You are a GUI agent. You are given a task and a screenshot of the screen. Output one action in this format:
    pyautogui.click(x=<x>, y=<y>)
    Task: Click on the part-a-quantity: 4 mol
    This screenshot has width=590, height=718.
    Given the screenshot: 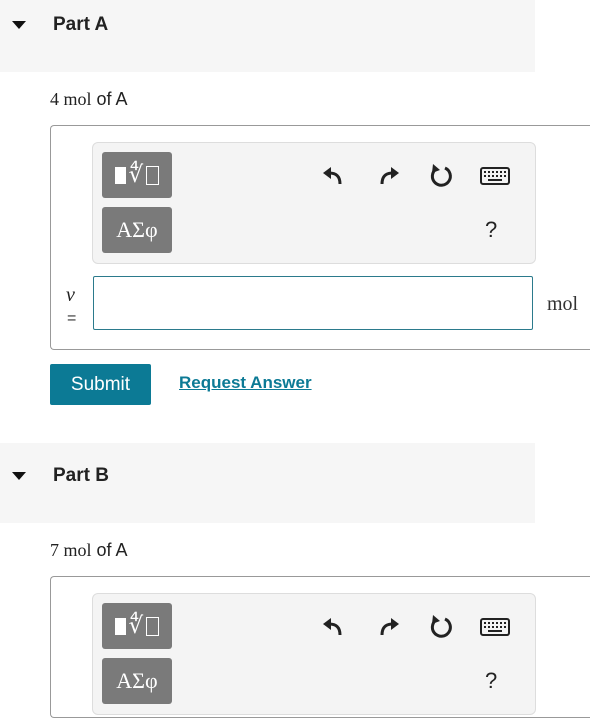 What is the action you would take?
    pyautogui.click(x=71, y=99)
    